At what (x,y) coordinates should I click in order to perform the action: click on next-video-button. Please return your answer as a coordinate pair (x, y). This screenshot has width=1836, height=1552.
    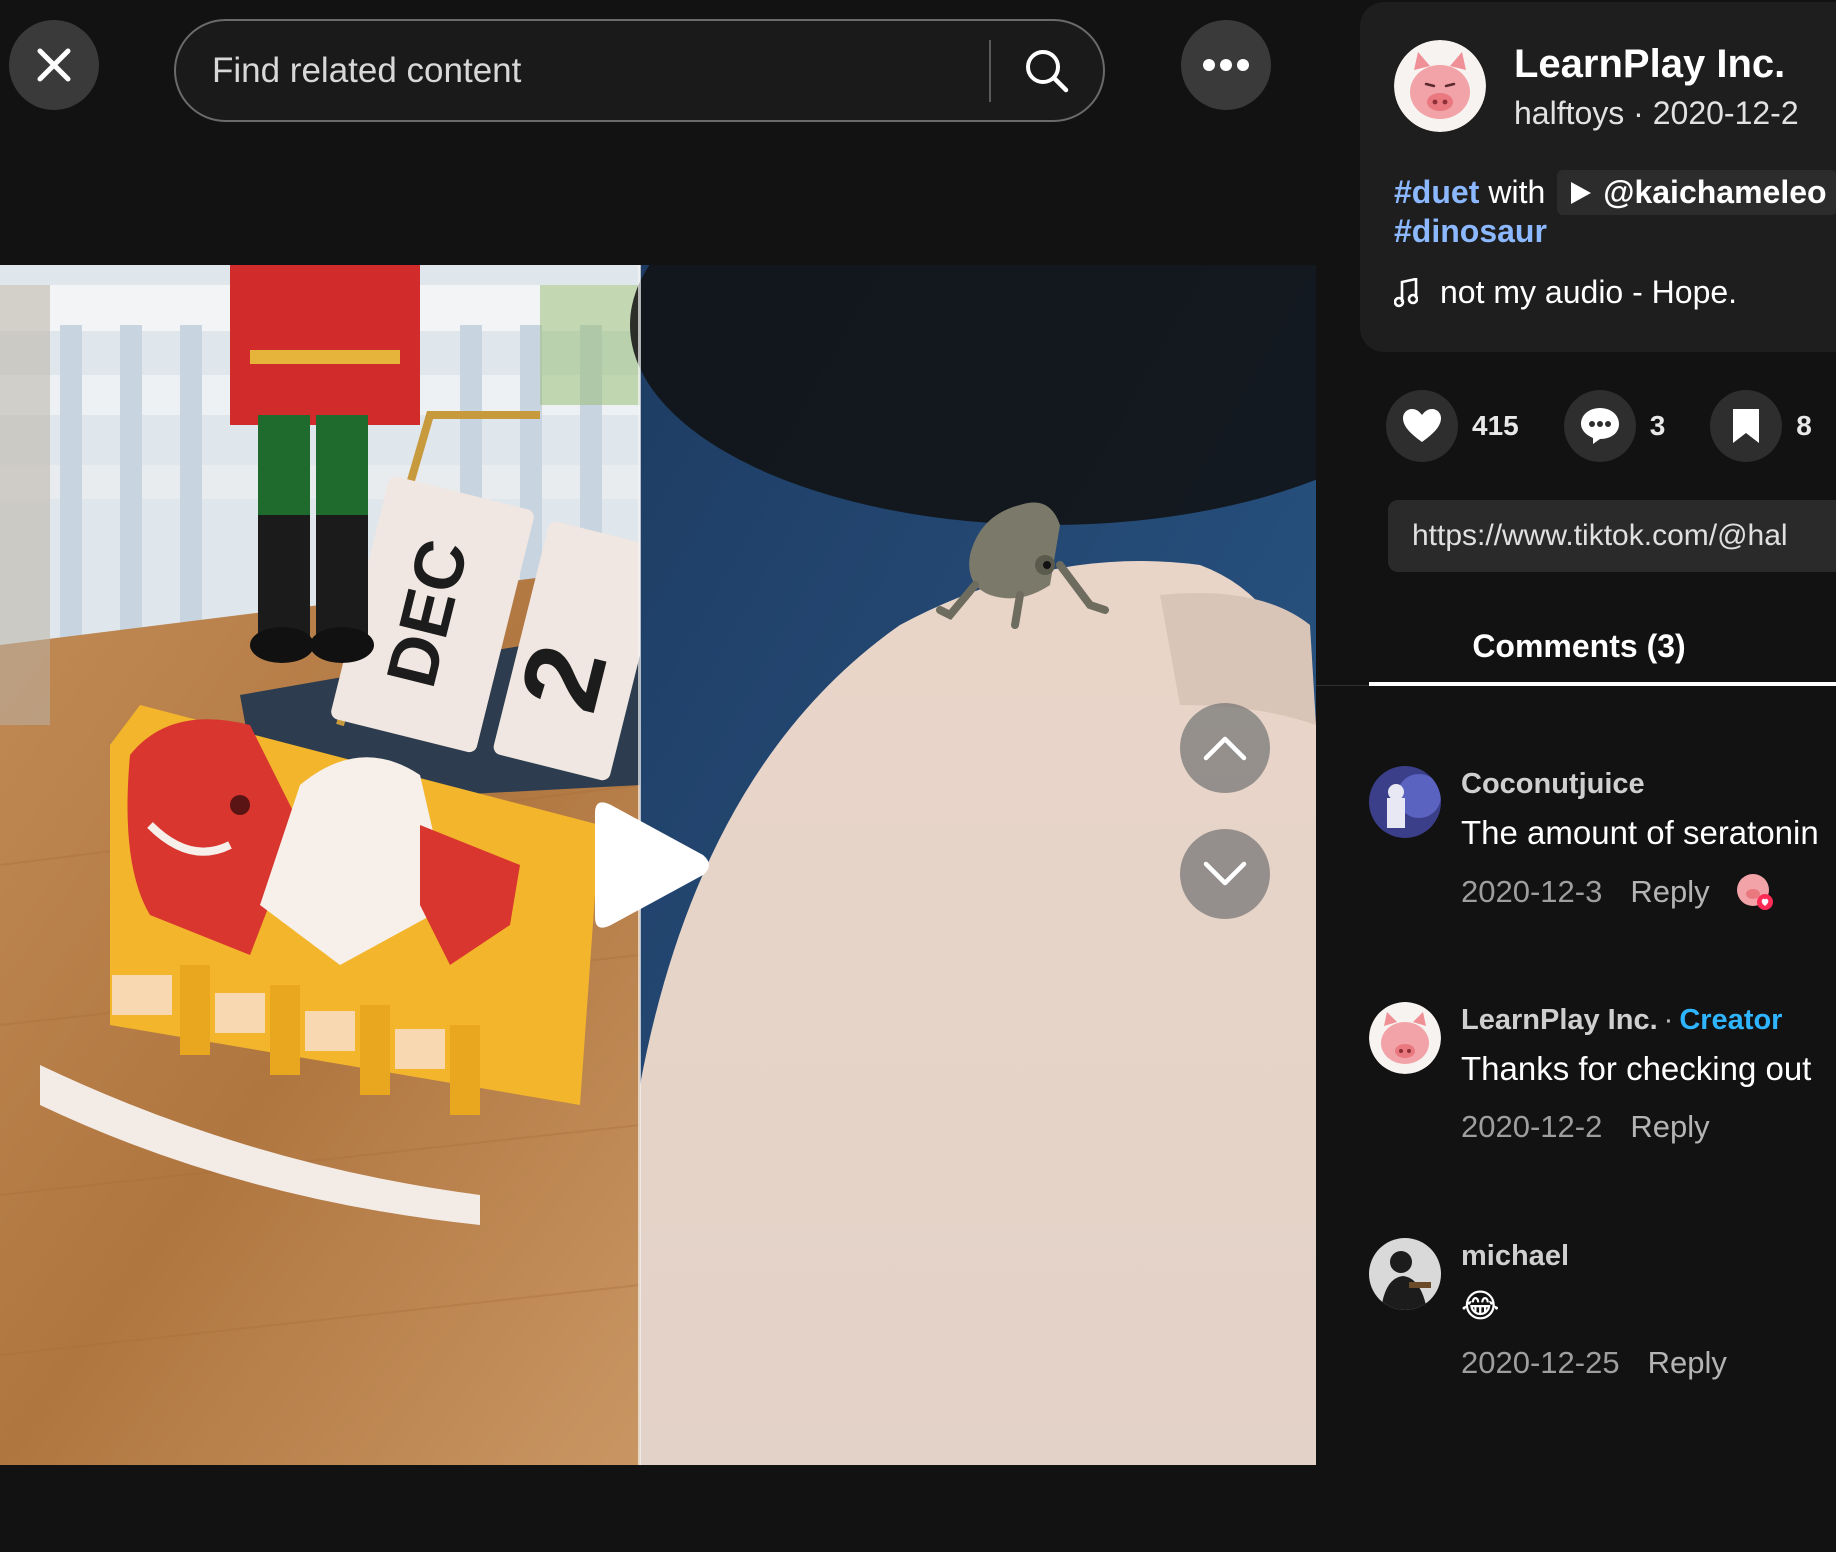
    Looking at the image, I should click on (1225, 874).